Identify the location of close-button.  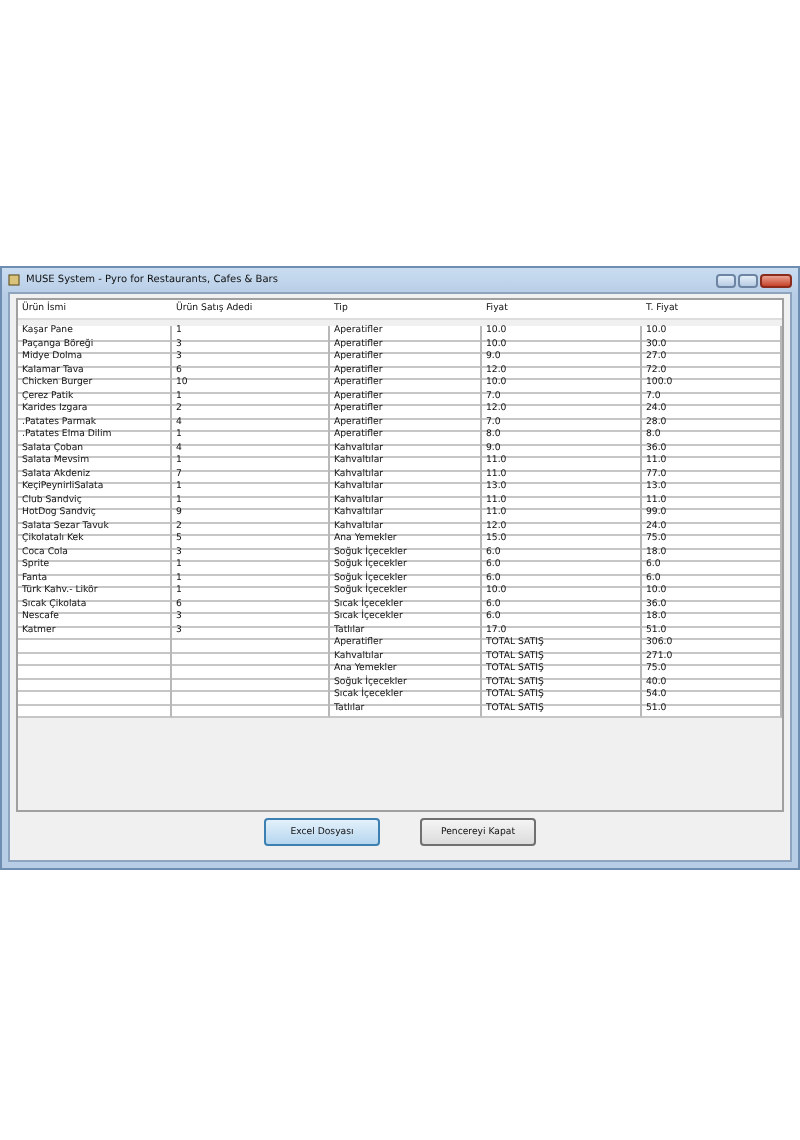
(776, 280).